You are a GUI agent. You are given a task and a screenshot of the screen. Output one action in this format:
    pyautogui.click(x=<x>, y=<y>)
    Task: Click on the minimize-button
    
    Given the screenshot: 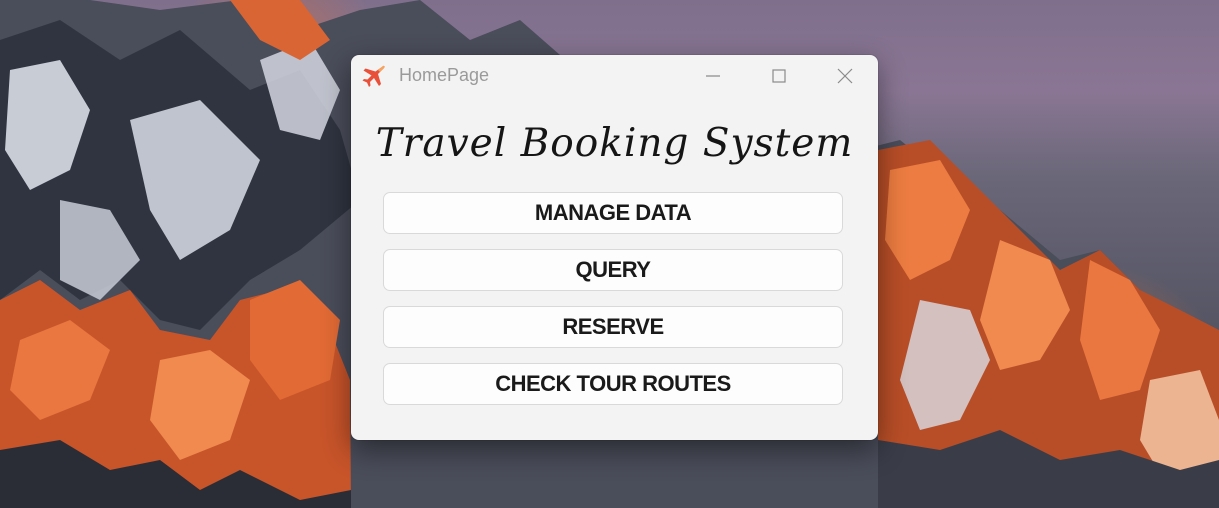 What is the action you would take?
    pyautogui.click(x=713, y=76)
    